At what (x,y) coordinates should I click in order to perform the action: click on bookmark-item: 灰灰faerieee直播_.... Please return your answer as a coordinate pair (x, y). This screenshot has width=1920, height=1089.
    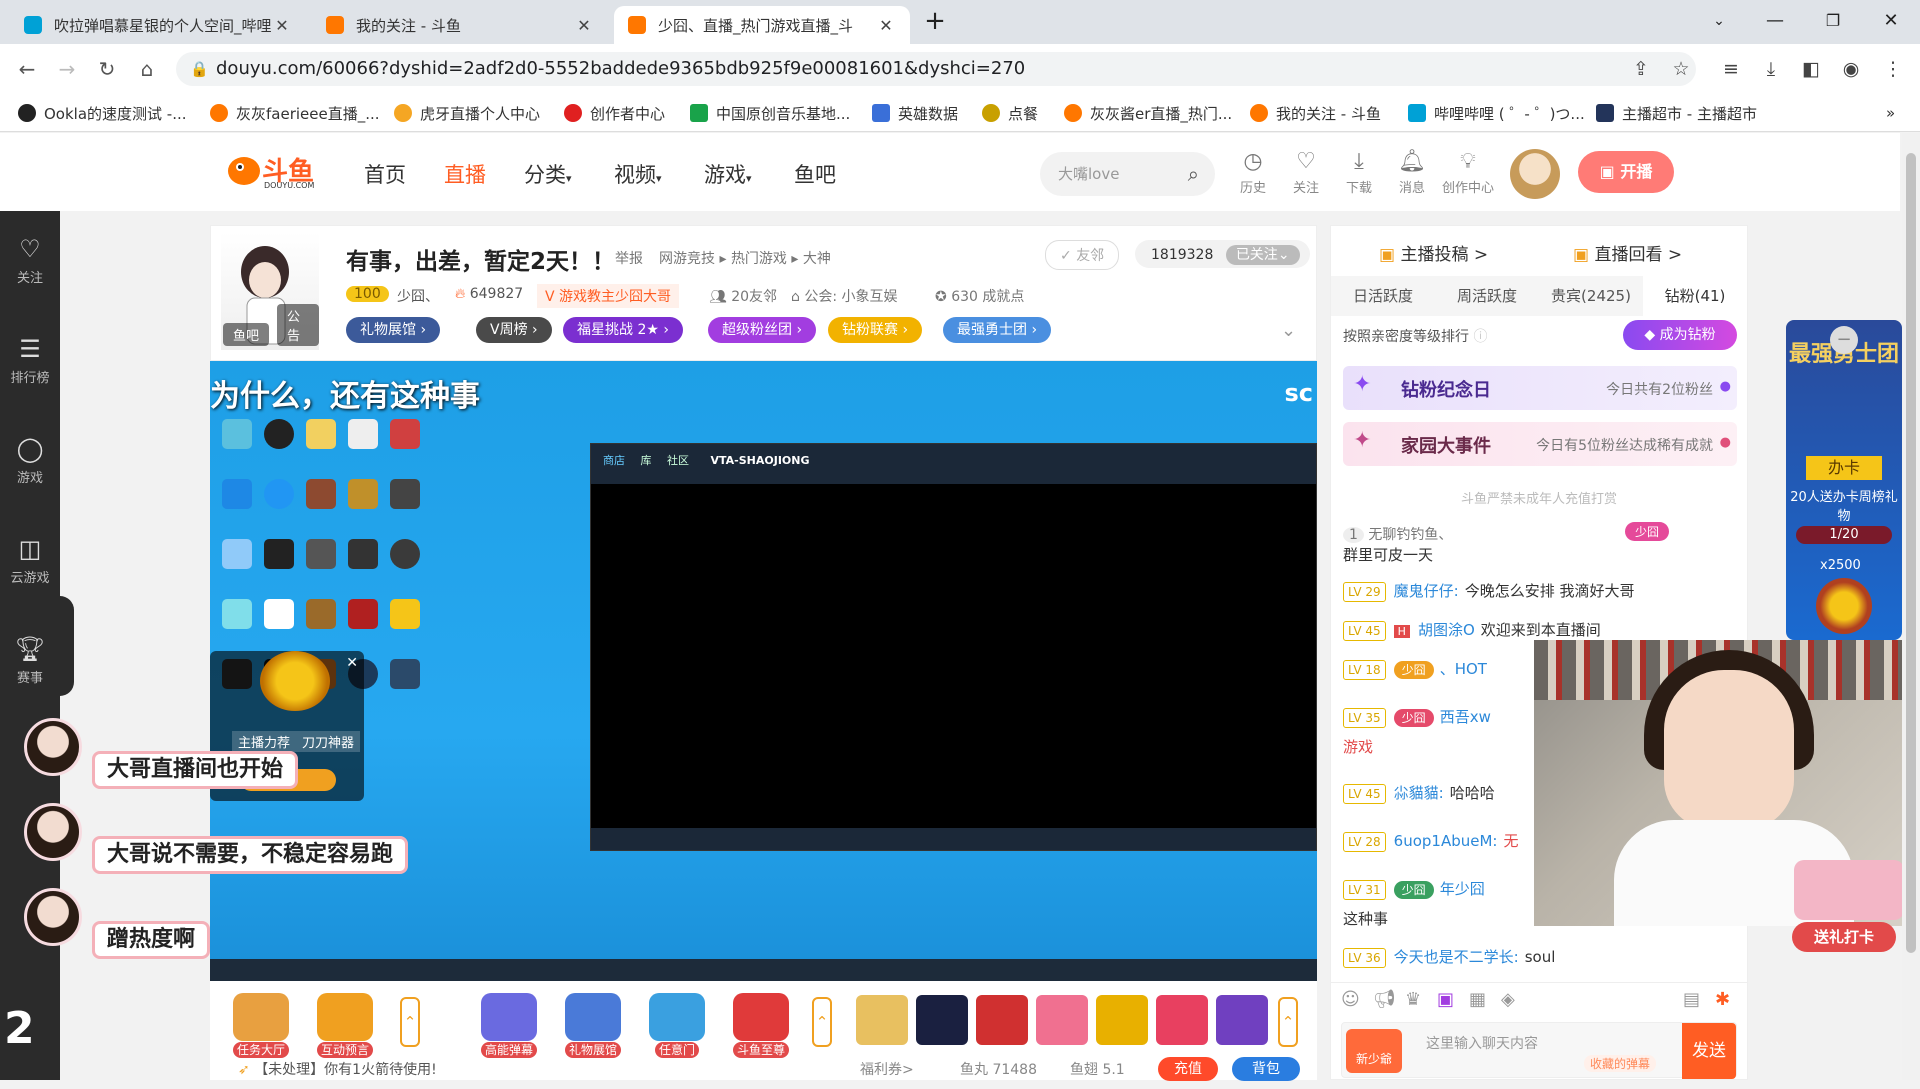
    Looking at the image, I should click on (295, 113).